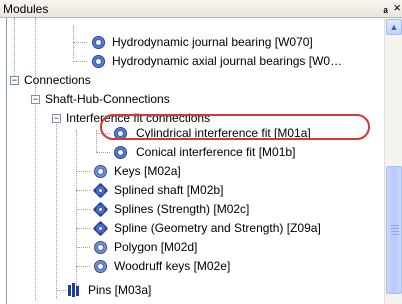 Image resolution: width=402 pixels, height=304 pixels. I want to click on tree-item-shaft-hub: − Shaft-Hub-Connections, so click(141, 99).